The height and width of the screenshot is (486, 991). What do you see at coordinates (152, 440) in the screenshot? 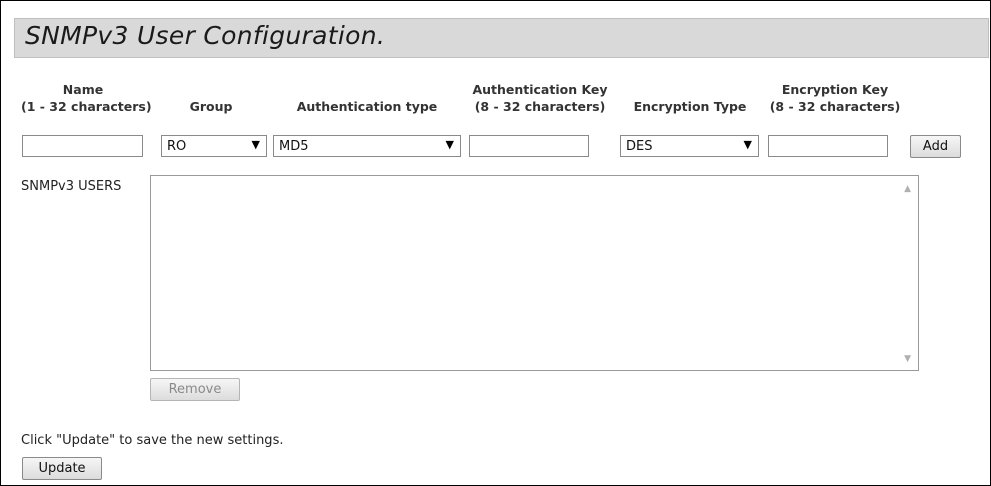
I see `update-hint-text: Click "Update" to save the new settings.` at bounding box center [152, 440].